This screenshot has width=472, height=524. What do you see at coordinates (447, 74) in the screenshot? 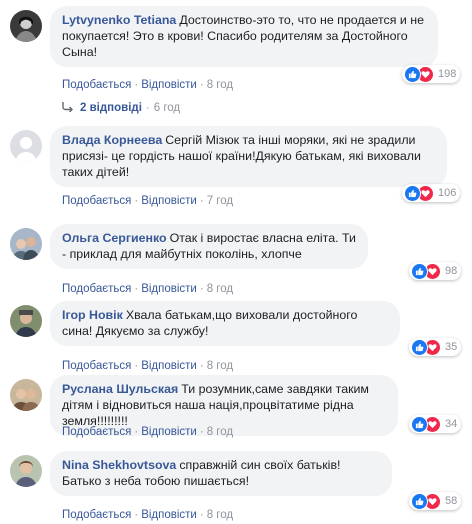
I see `reaction-count: 198` at bounding box center [447, 74].